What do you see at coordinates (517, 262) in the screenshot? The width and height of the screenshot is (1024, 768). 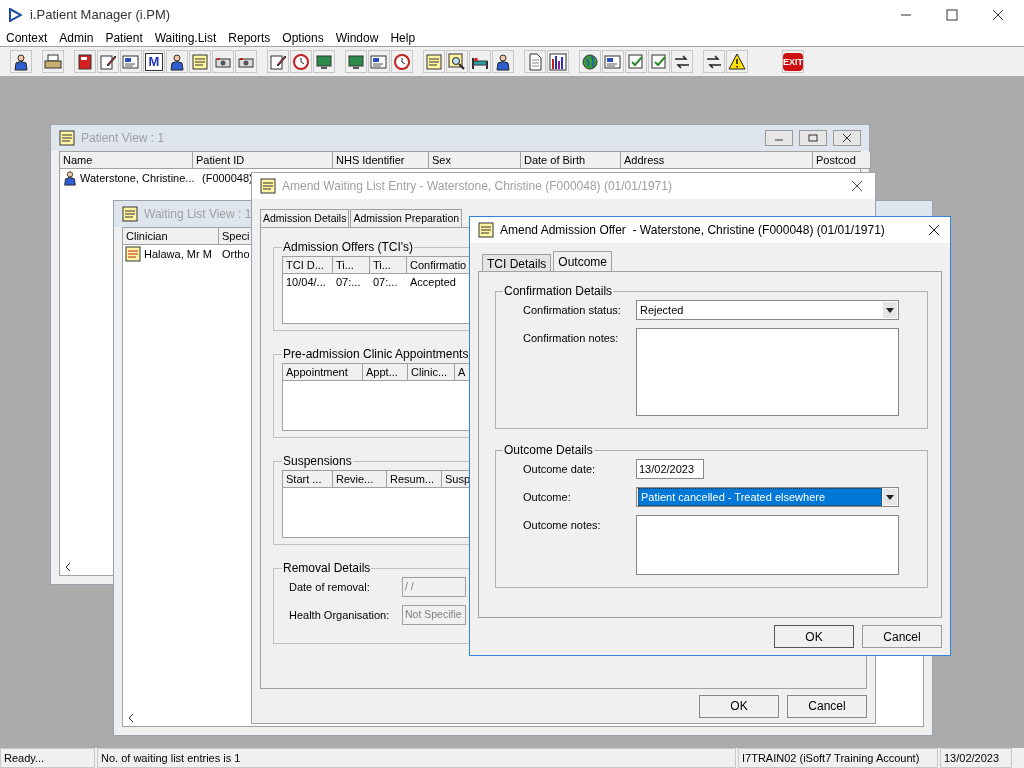 I see `tab: TCI Details` at bounding box center [517, 262].